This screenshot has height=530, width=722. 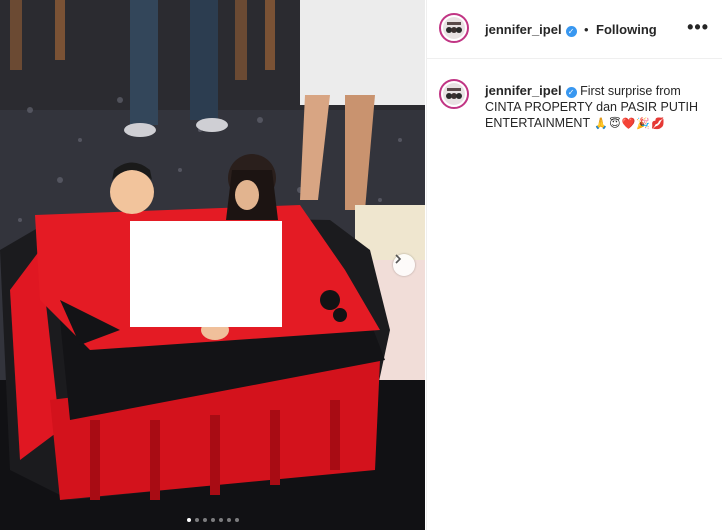 I want to click on kiss-mark-icon: 💋, so click(x=657, y=124).